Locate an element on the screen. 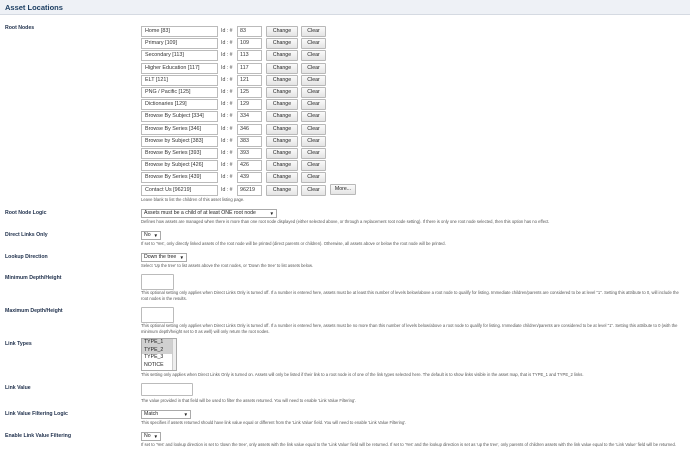  link-value-input is located at coordinates (167, 389).